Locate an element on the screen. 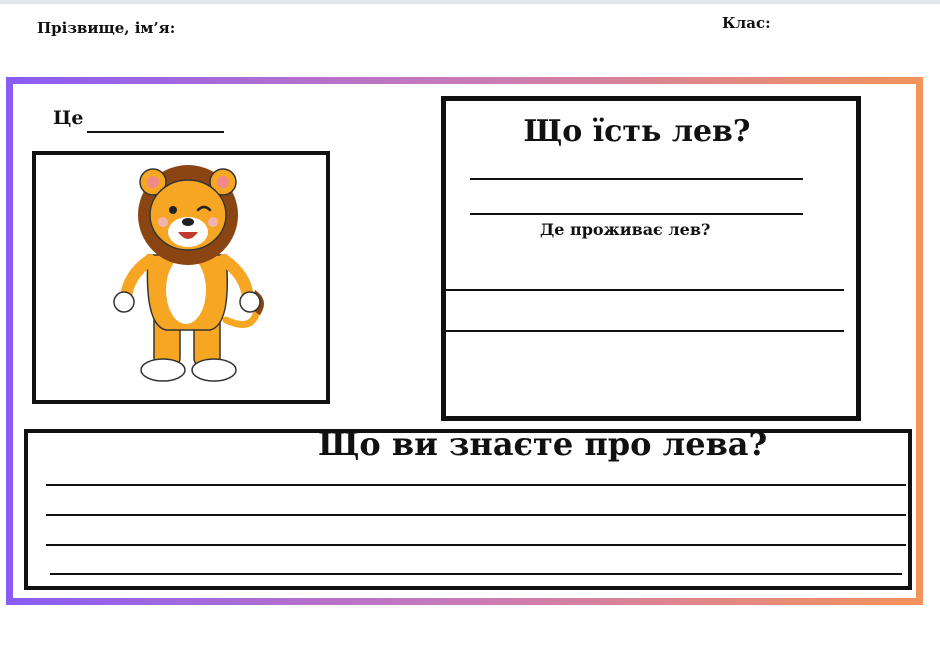 Image resolution: width=940 pixels, height=653 pixels. name-label: Прізвище, ім’я: is located at coordinates (106, 28).